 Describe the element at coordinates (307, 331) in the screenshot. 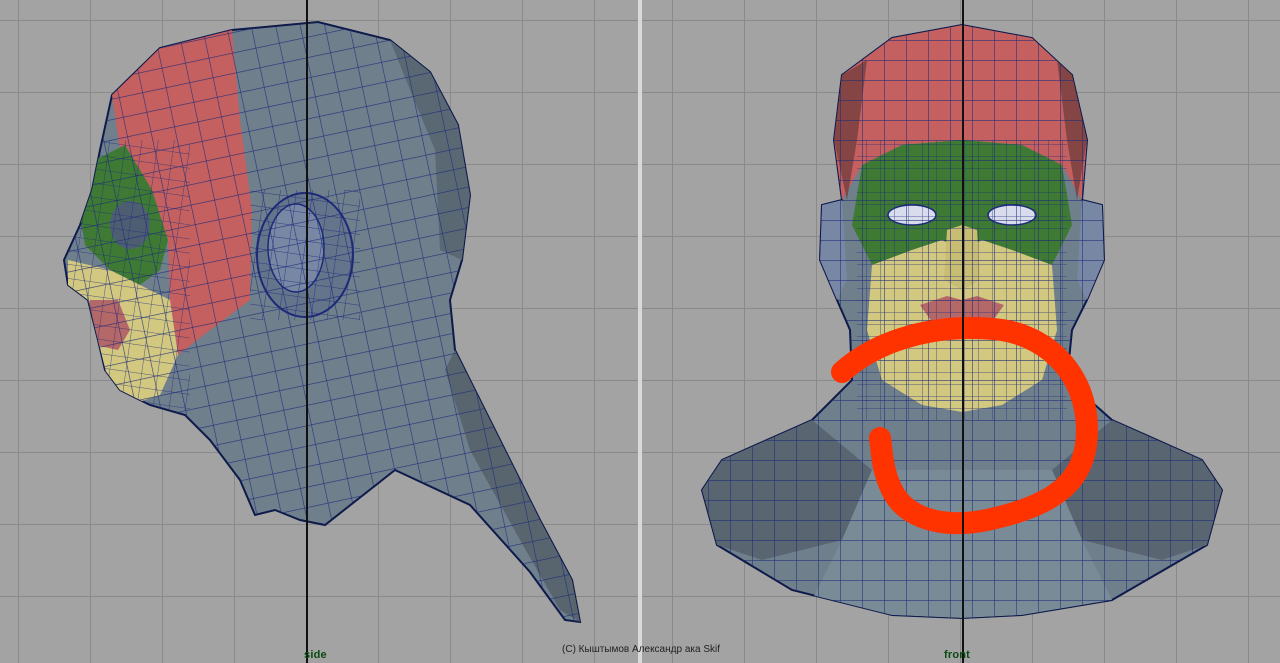

I see `side-vertical-axis` at that location.